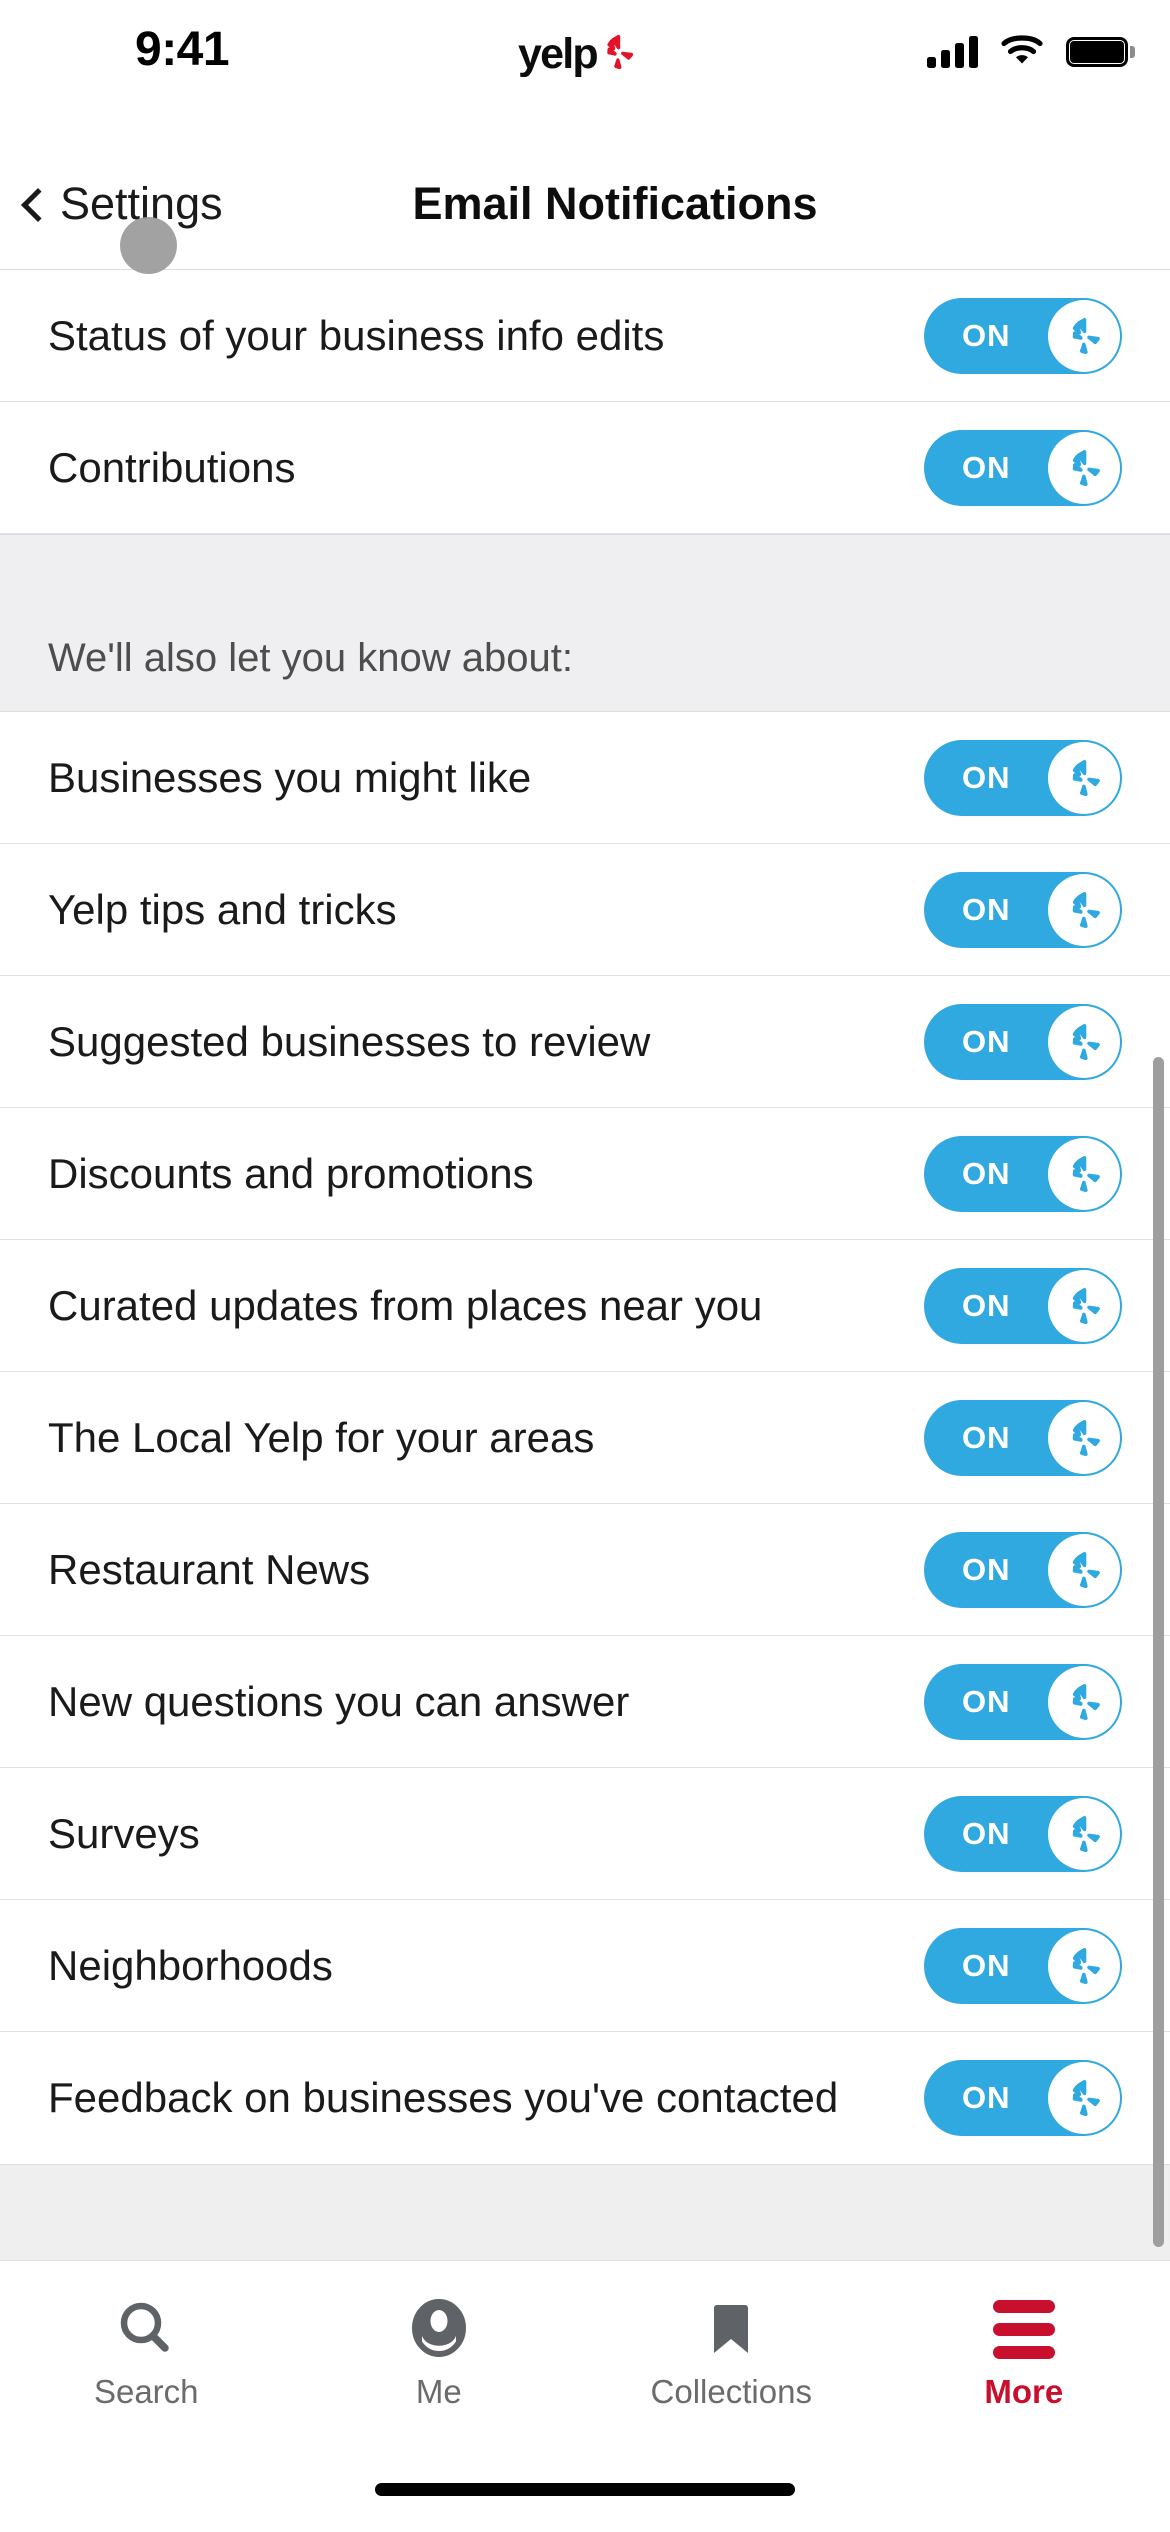 This screenshot has height=2532, width=1170. What do you see at coordinates (339, 1701) in the screenshot?
I see `list-item-label: New questions you can answer` at bounding box center [339, 1701].